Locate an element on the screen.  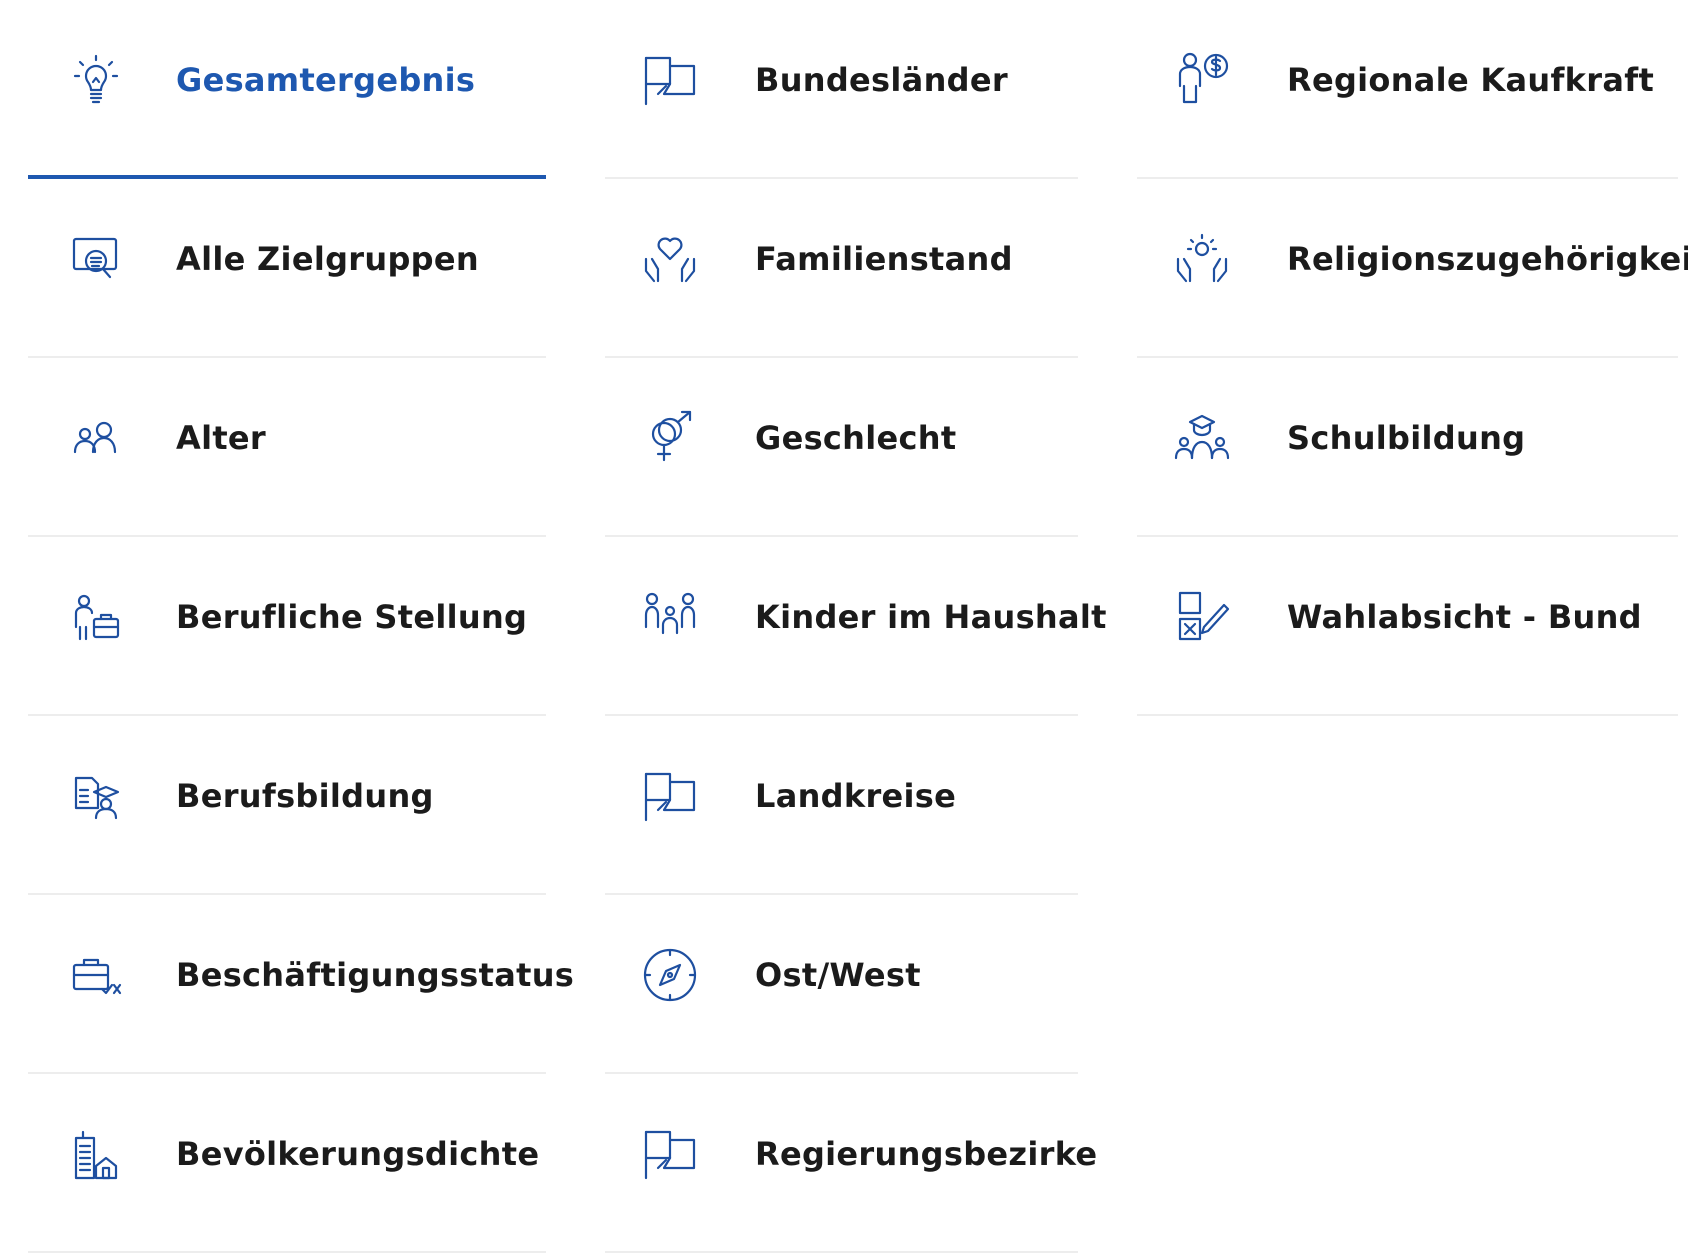
compass-icon is located at coordinates (670, 975).